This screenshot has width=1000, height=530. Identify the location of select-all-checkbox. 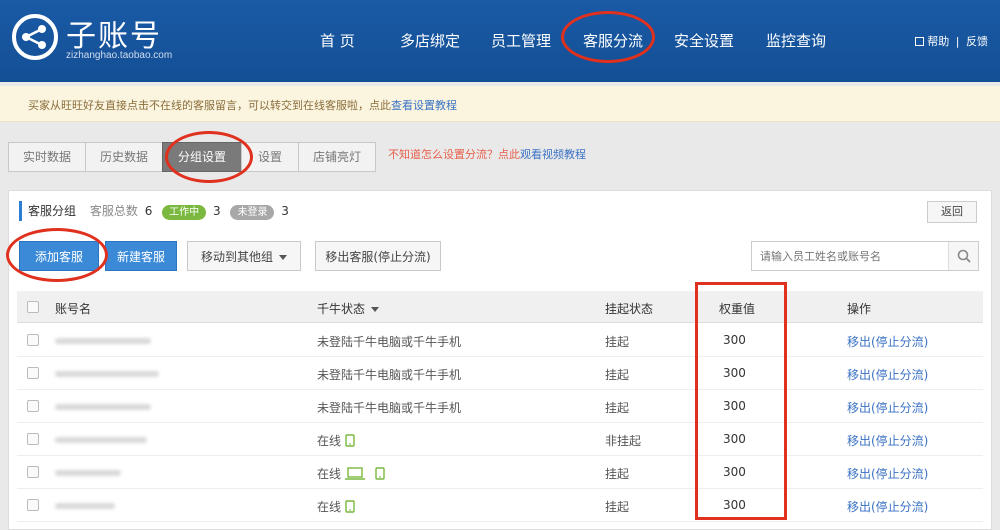
(33, 307).